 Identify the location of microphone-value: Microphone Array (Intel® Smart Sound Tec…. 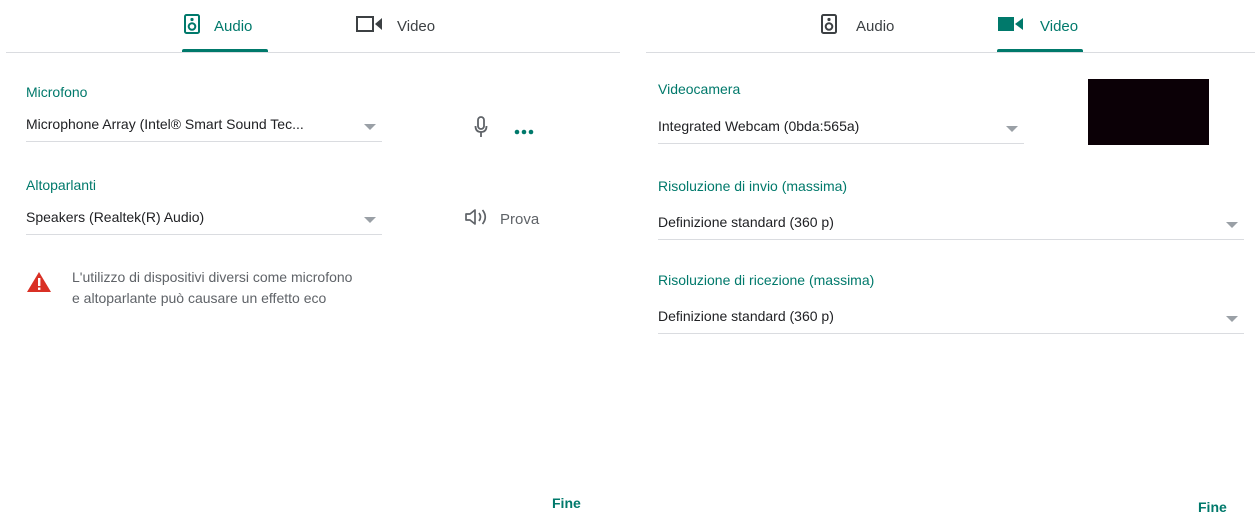
(165, 124).